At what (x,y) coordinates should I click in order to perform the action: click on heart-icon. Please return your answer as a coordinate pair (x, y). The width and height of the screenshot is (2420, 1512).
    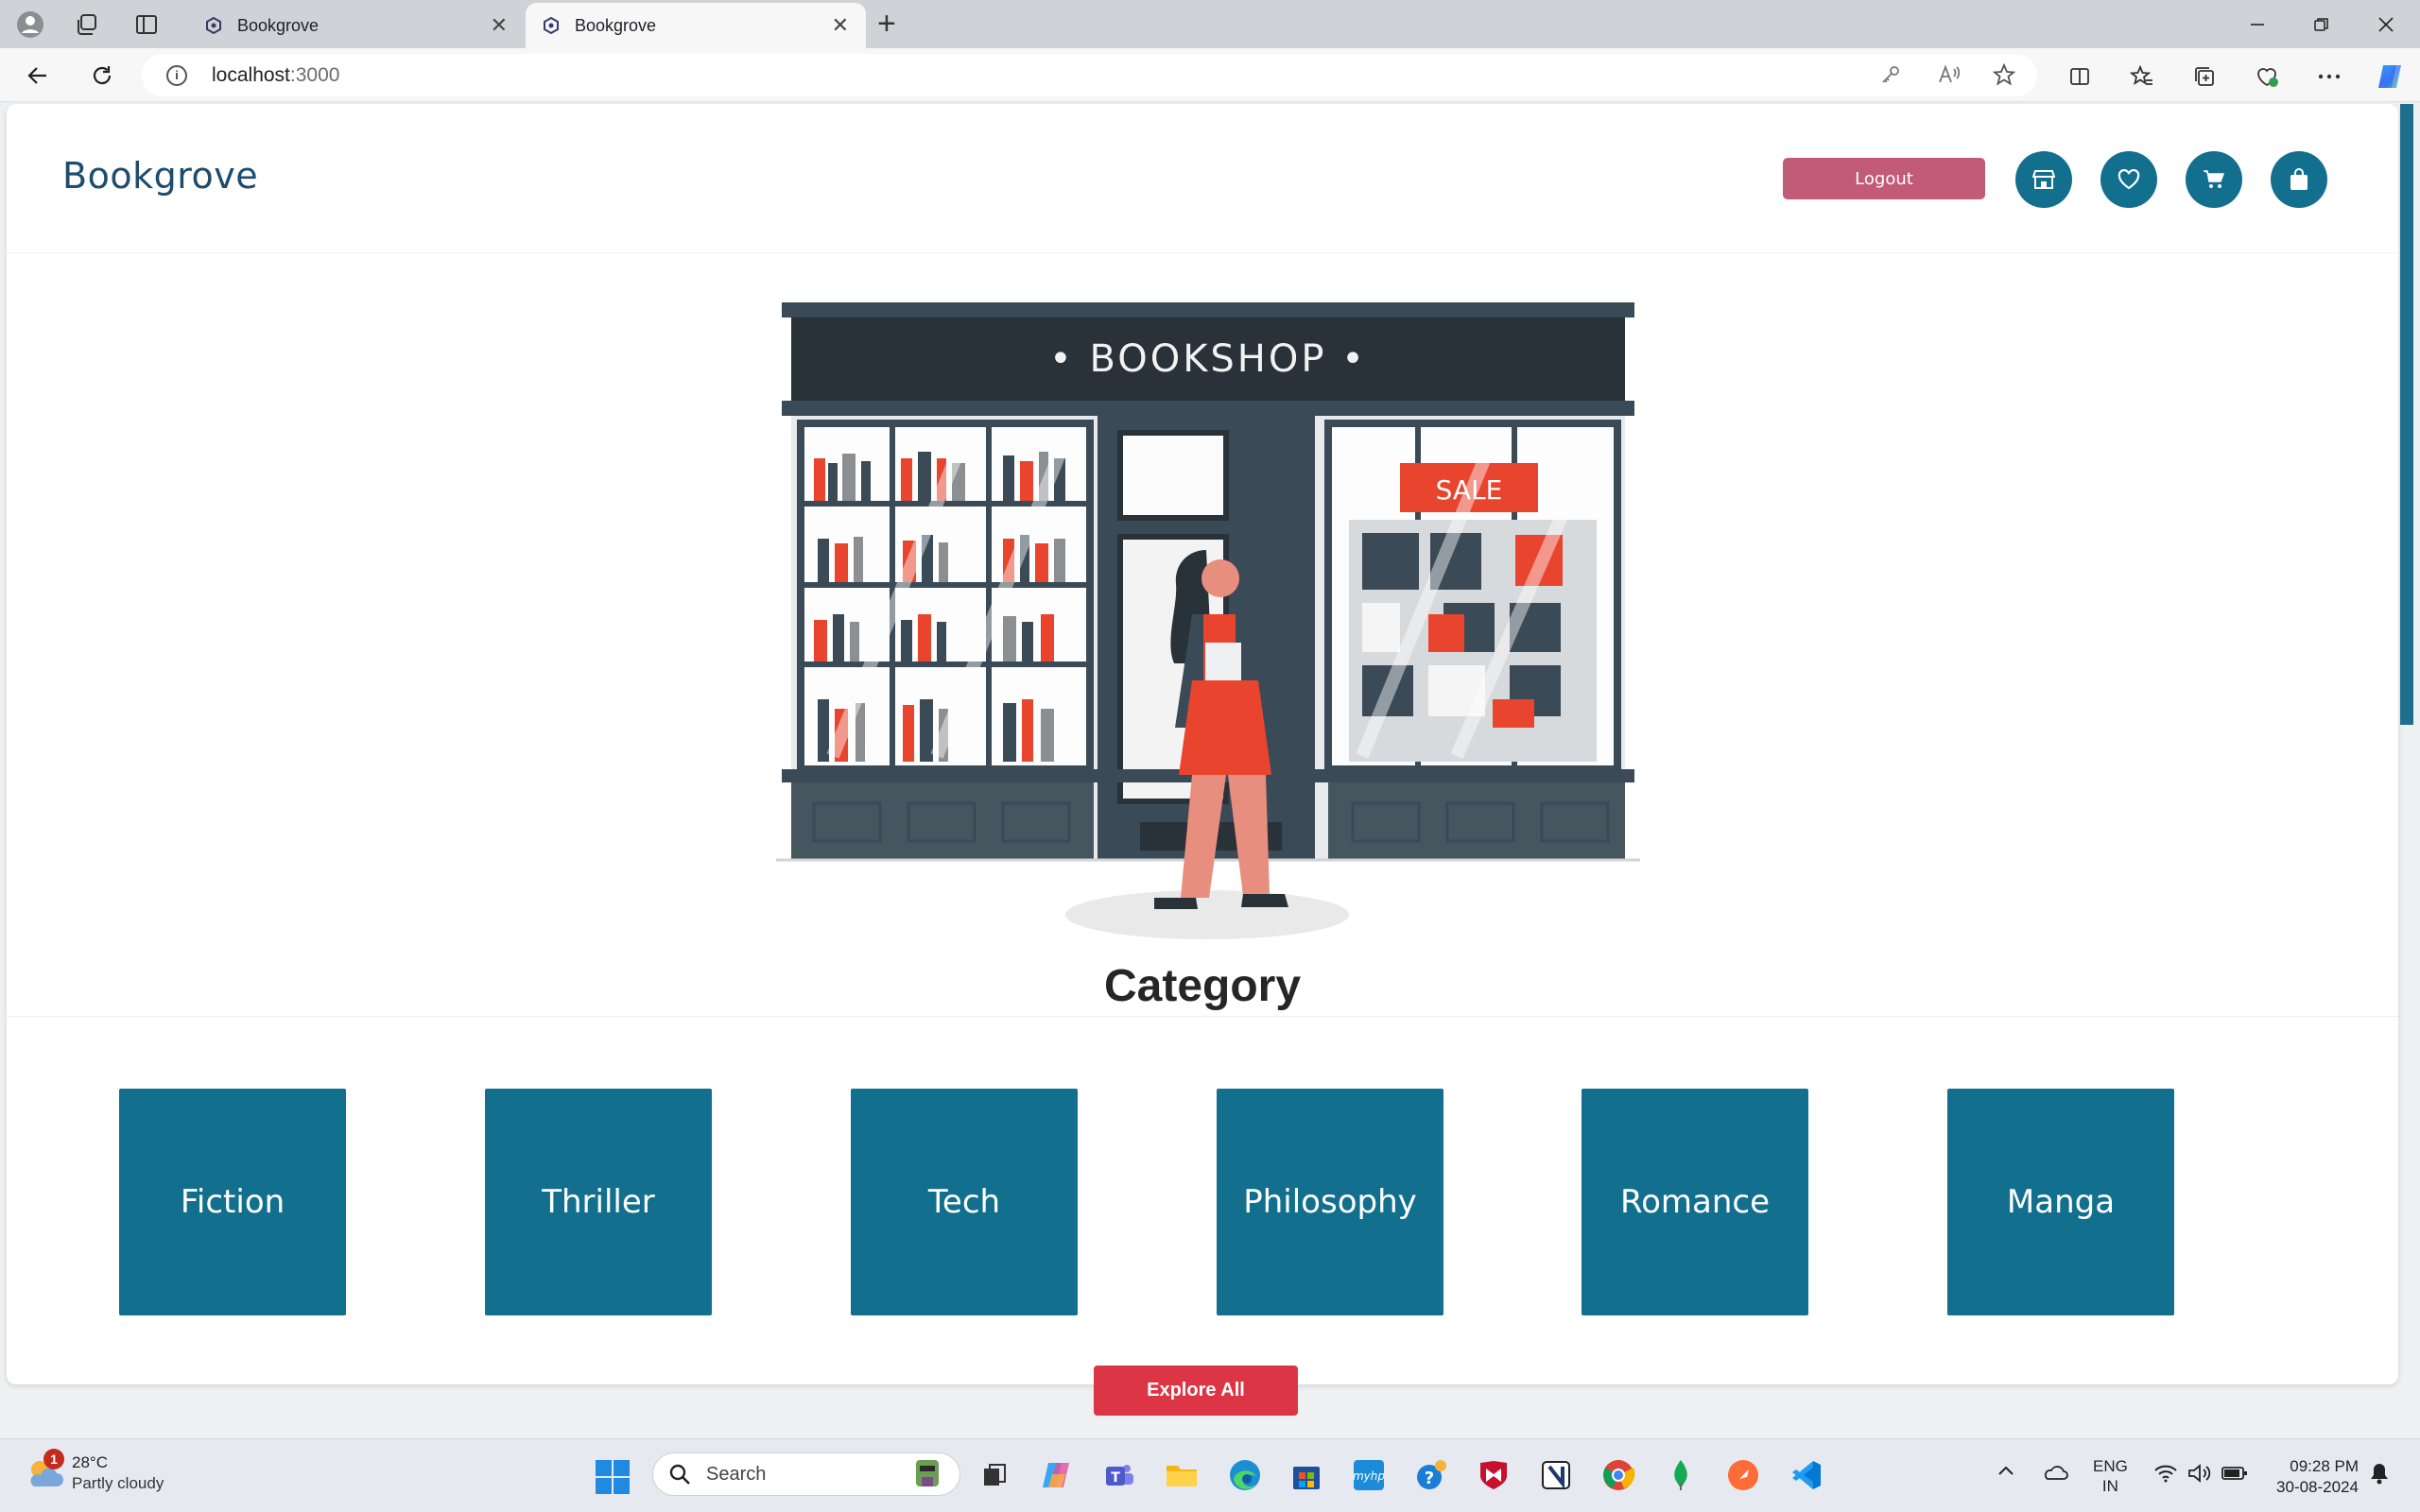
    Looking at the image, I should click on (2129, 179).